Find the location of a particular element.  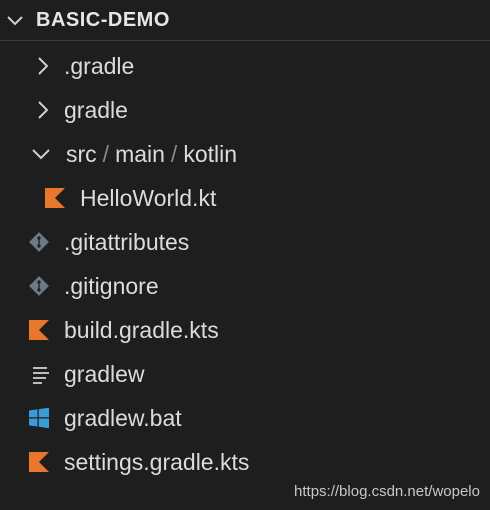

tree-item-gitignore: .gitignore is located at coordinates (245, 286).